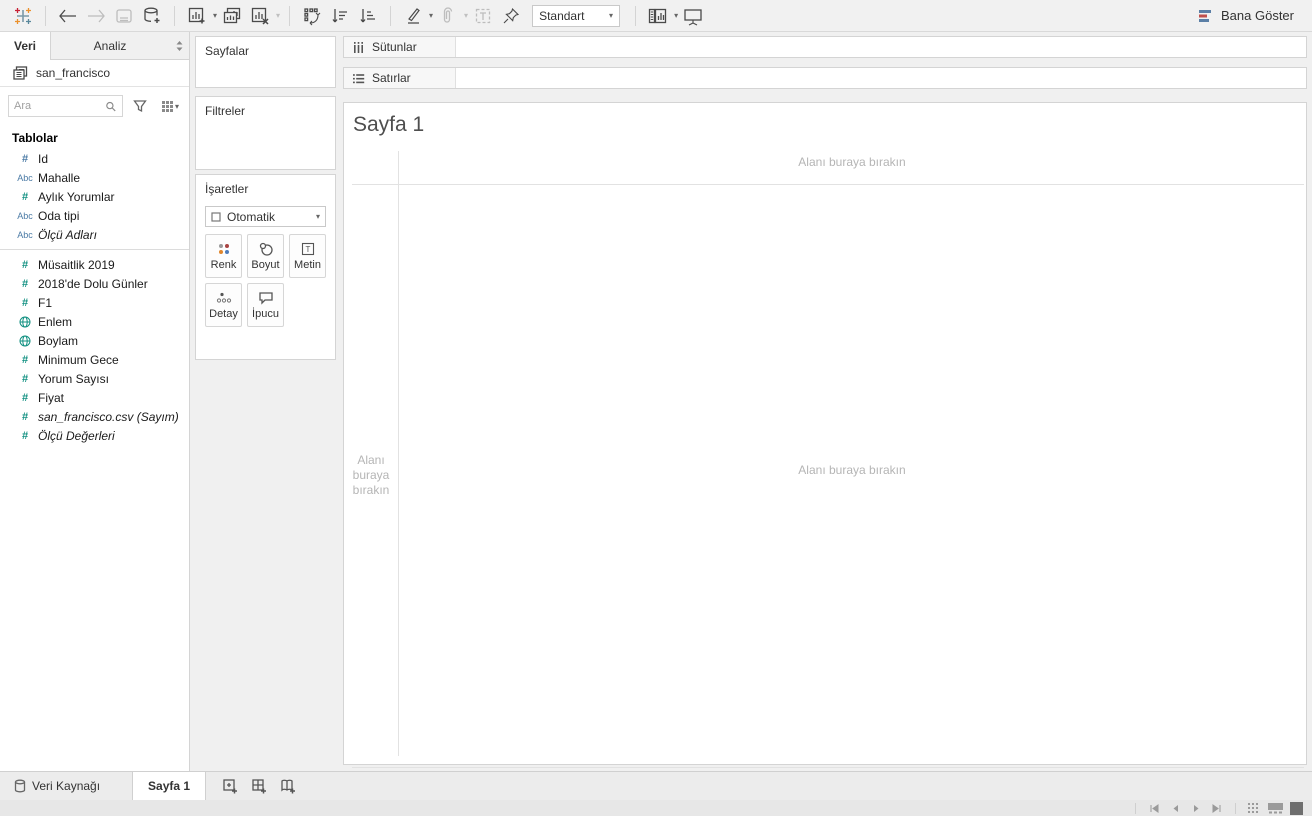  What do you see at coordinates (266, 249) in the screenshot?
I see `size-icon` at bounding box center [266, 249].